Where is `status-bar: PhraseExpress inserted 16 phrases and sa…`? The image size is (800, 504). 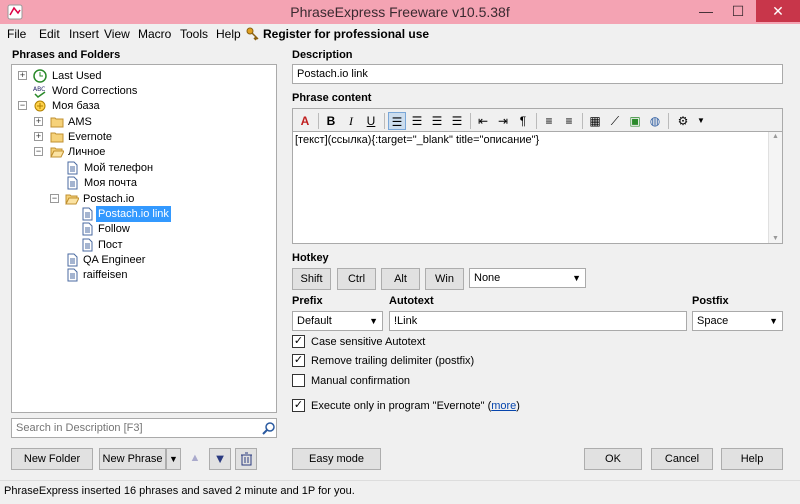 status-bar: PhraseExpress inserted 16 phrases and sa… is located at coordinates (400, 492).